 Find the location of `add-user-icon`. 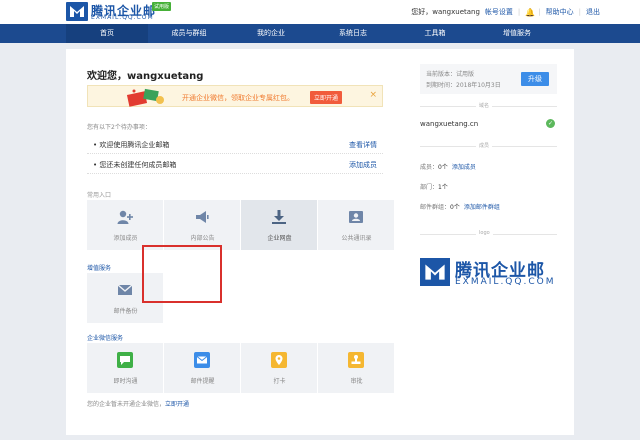

add-user-icon is located at coordinates (125, 217).